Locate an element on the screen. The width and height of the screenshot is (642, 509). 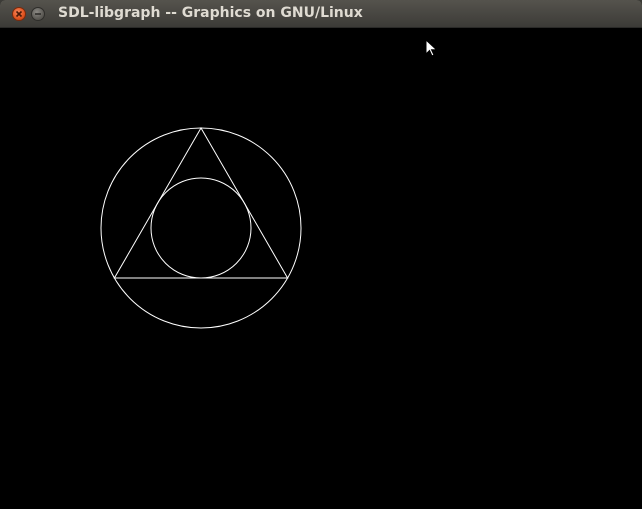
close-button is located at coordinates (19, 14).